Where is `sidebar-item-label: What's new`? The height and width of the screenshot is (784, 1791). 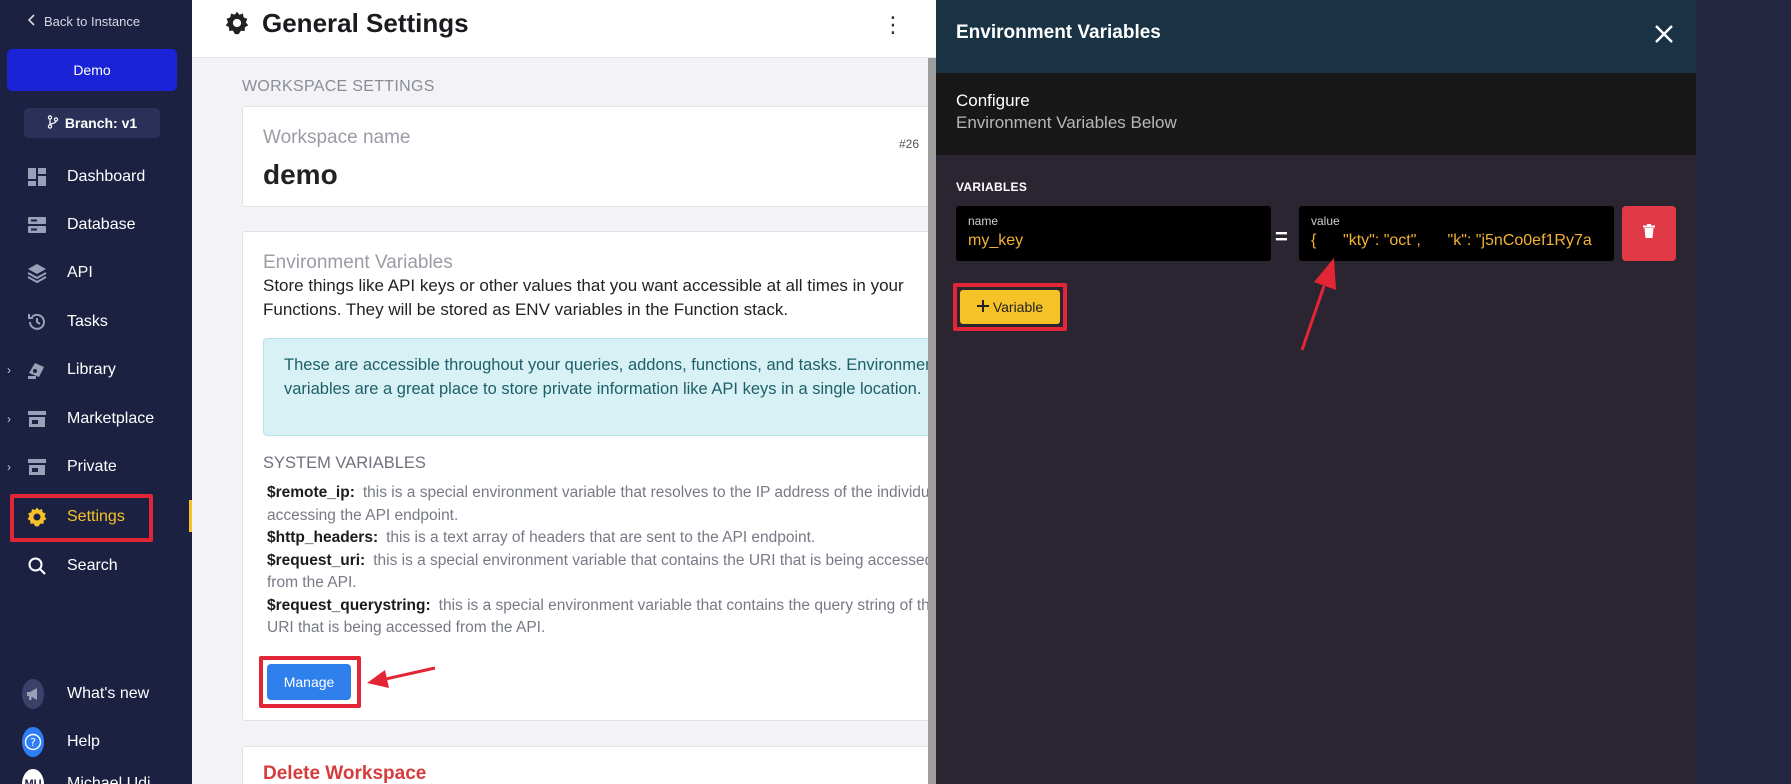 sidebar-item-label: What's new is located at coordinates (108, 693).